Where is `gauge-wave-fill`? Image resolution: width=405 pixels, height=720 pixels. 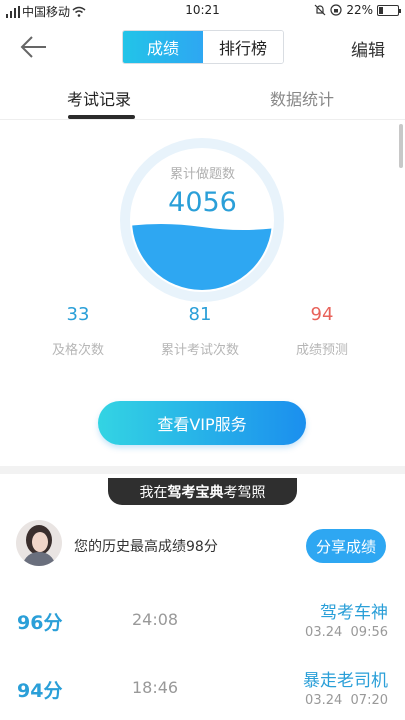 gauge-wave-fill is located at coordinates (202, 257).